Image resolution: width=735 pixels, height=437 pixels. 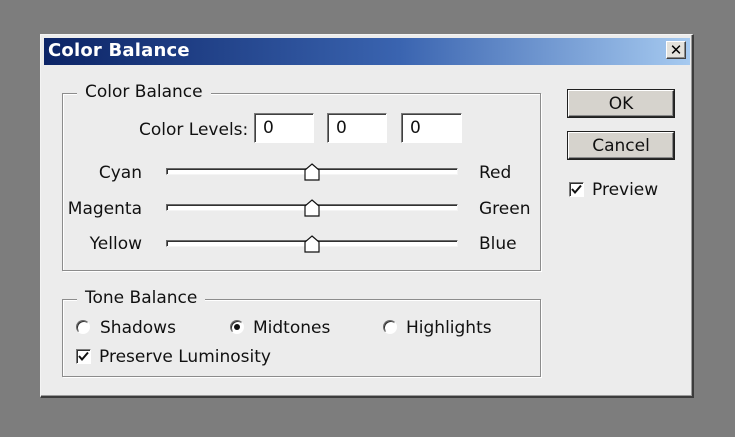 I want to click on close-button: ✕, so click(x=676, y=50).